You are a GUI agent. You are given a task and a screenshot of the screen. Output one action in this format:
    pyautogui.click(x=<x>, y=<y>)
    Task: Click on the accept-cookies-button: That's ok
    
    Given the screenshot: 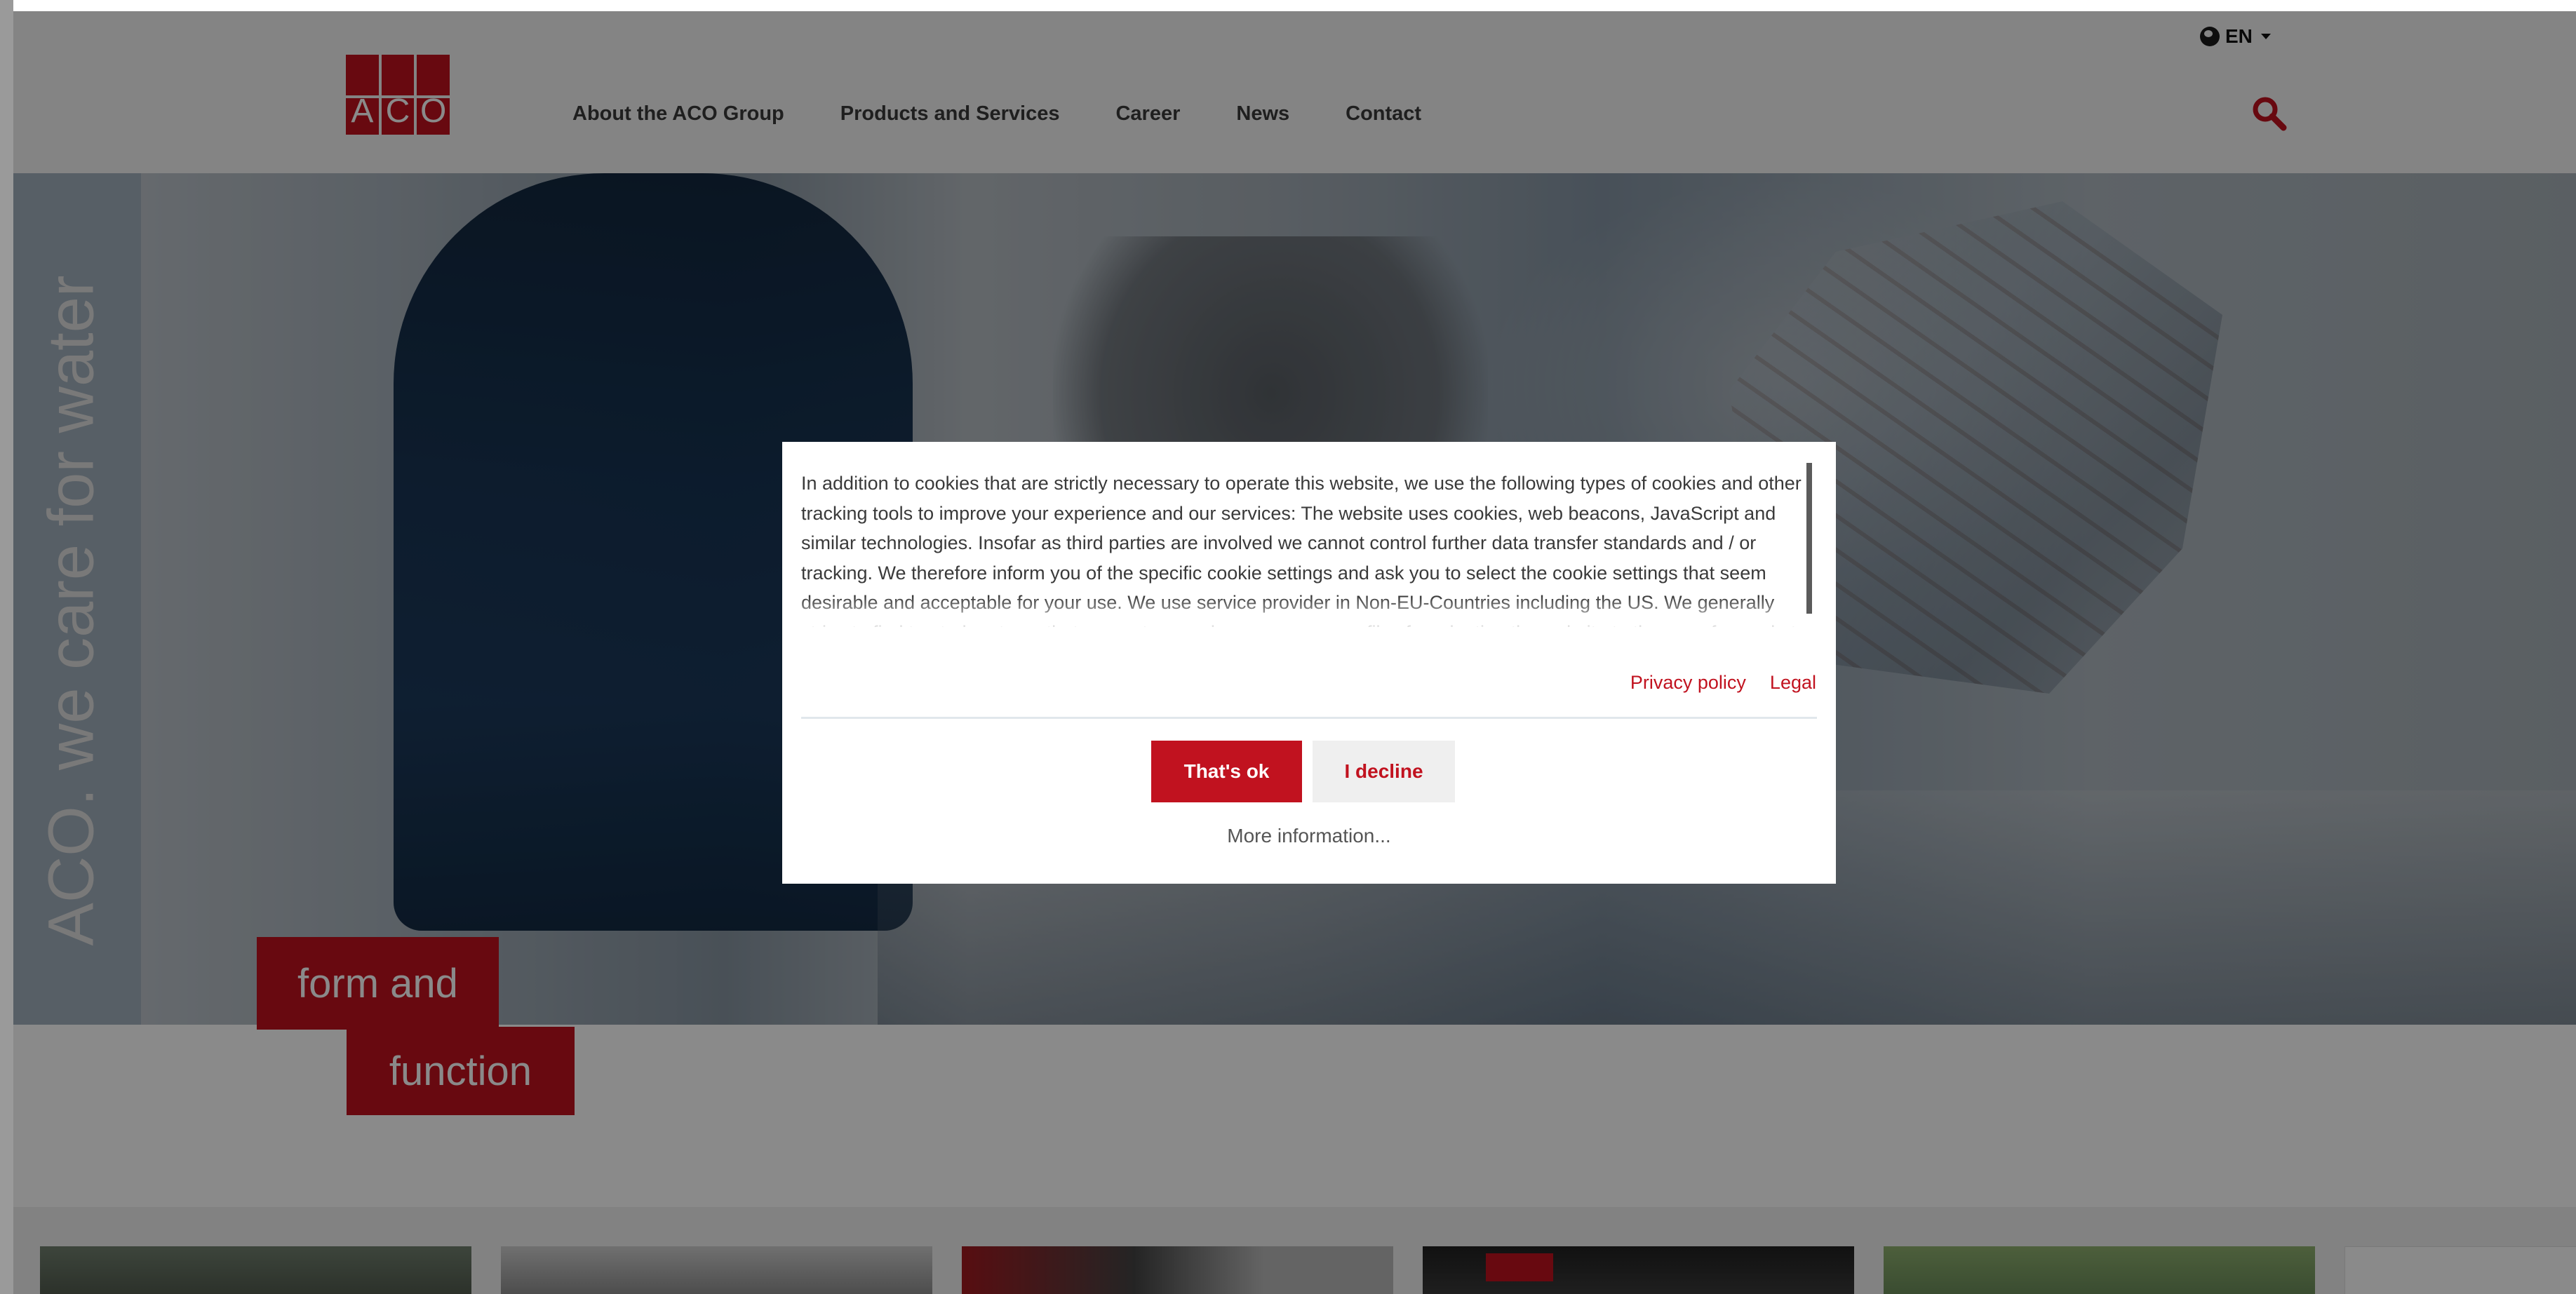 What is the action you would take?
    pyautogui.click(x=1226, y=771)
    